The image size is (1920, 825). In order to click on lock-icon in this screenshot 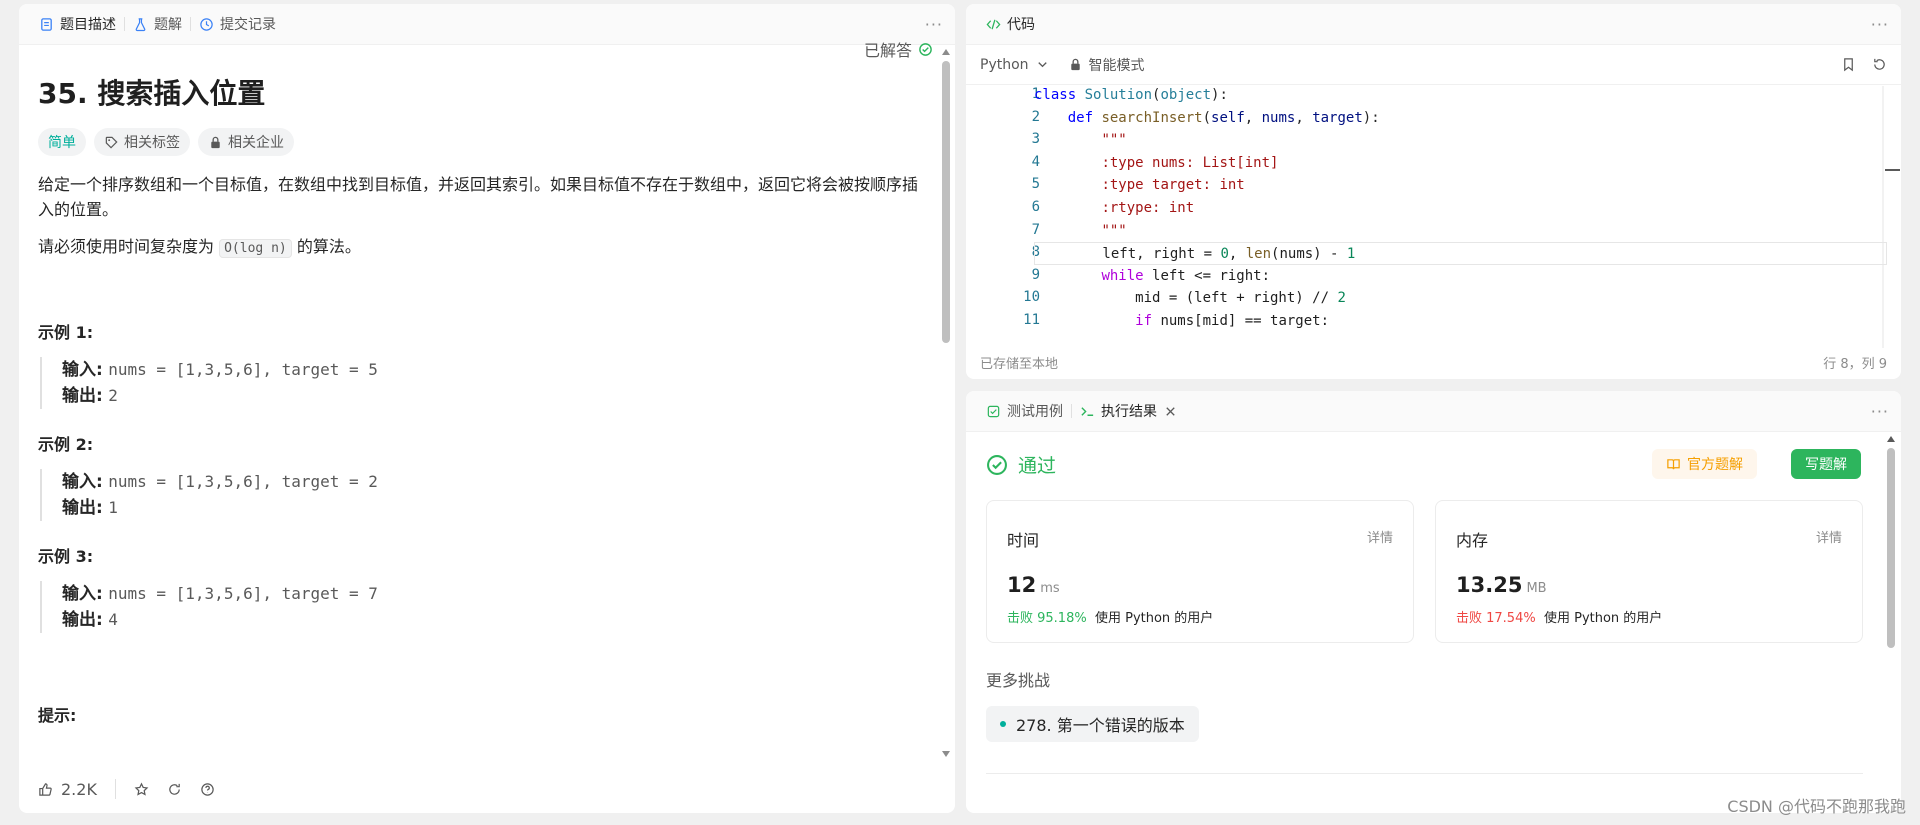, I will do `click(215, 142)`.